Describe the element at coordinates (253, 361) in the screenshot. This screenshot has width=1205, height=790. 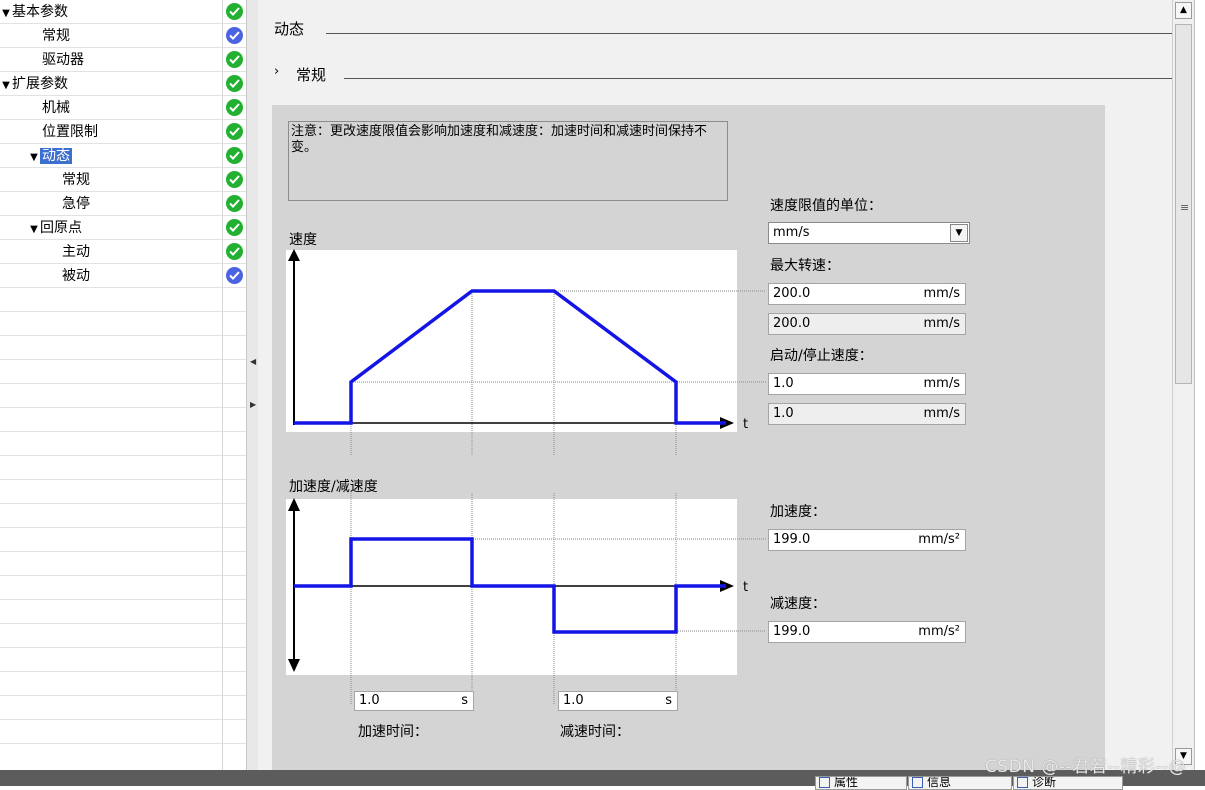
I see `collapse-left-icon: ◀` at that location.